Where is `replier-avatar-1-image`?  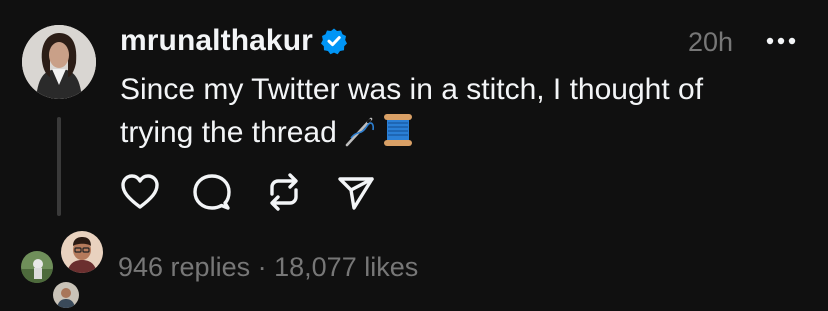 replier-avatar-1-image is located at coordinates (37, 267).